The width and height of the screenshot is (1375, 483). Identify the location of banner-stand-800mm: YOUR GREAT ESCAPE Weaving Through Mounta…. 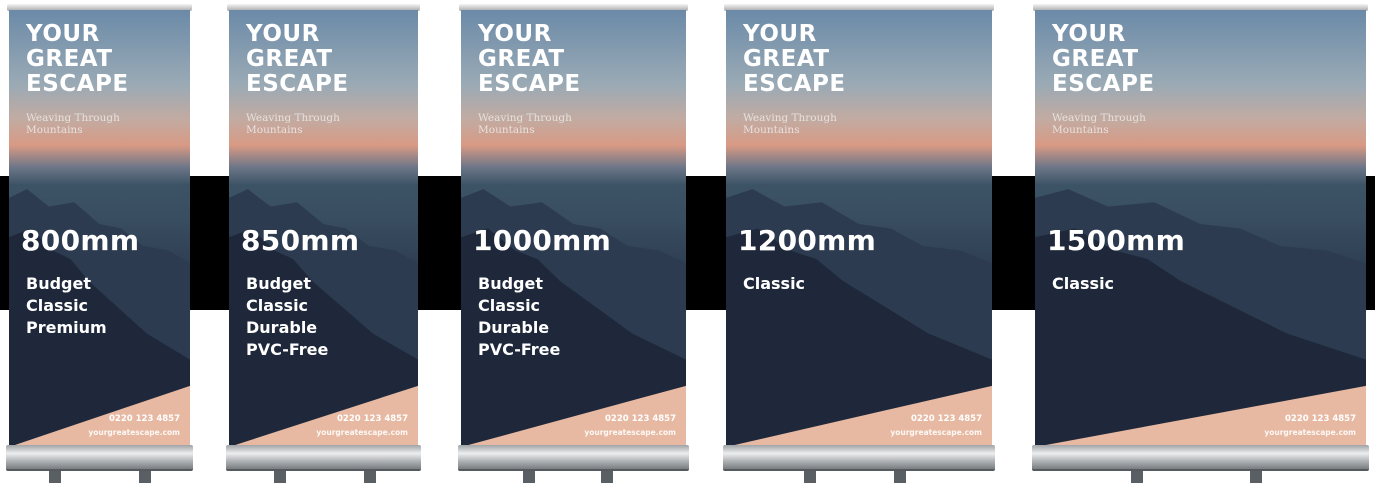
(99, 241).